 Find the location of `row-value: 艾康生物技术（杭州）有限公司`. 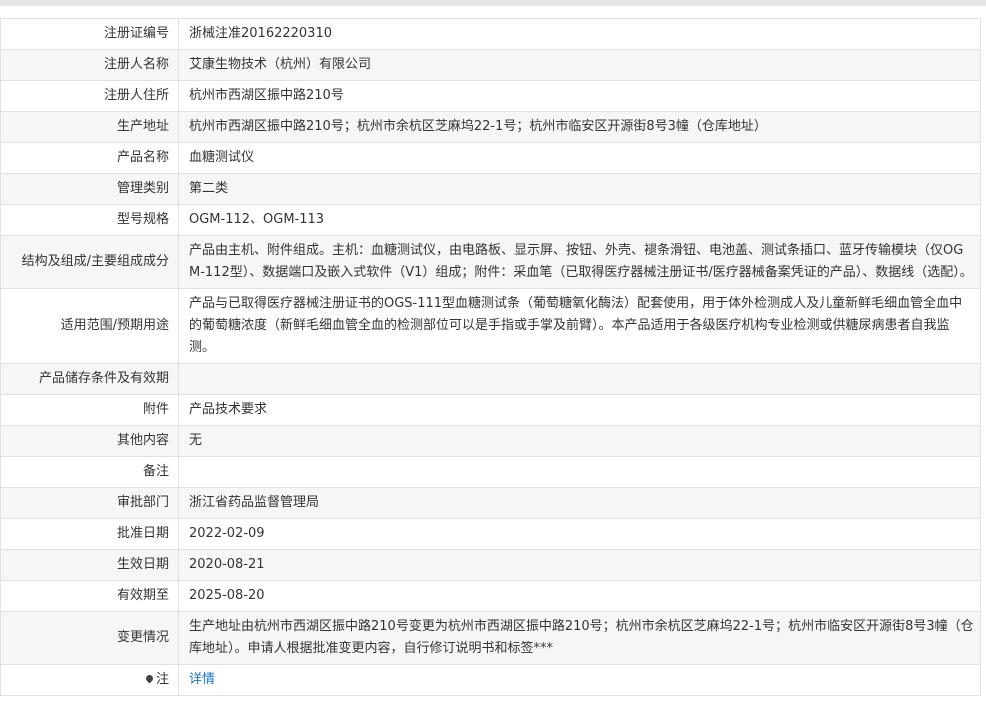

row-value: 艾康生物技术（杭州）有限公司 is located at coordinates (579, 65).